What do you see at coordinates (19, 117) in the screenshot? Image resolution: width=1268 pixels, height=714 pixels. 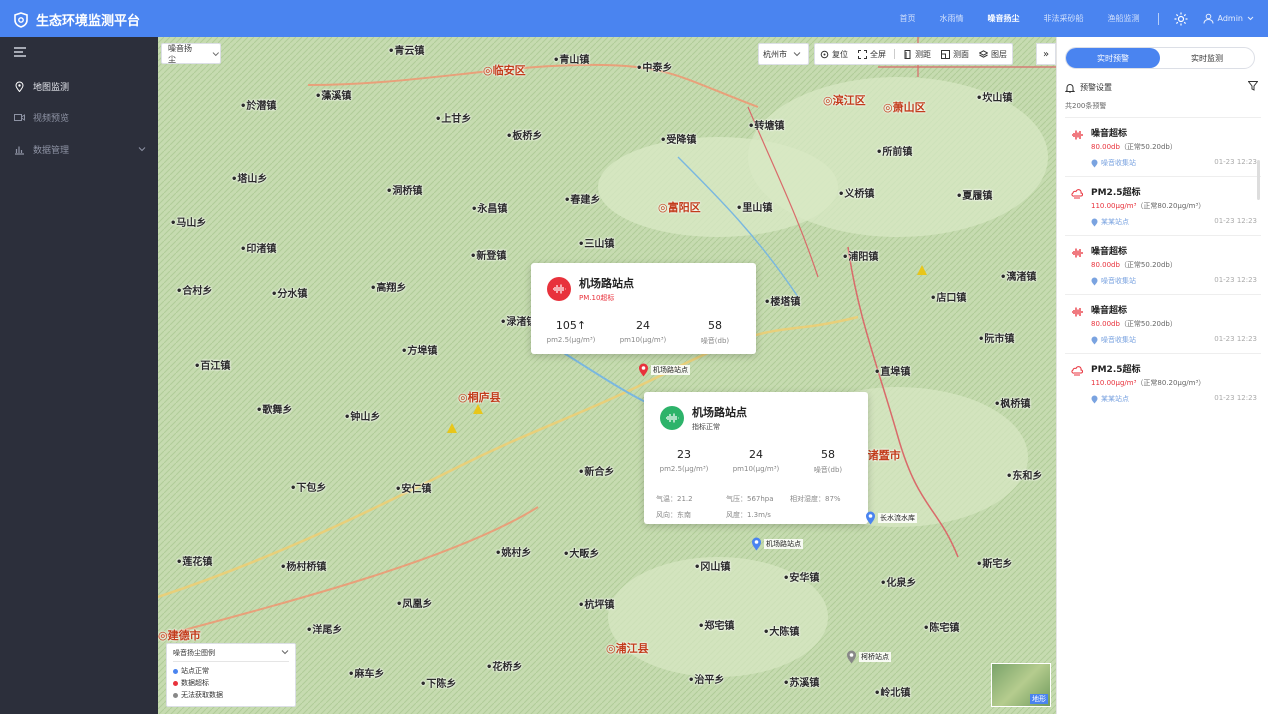 I see `video-icon` at bounding box center [19, 117].